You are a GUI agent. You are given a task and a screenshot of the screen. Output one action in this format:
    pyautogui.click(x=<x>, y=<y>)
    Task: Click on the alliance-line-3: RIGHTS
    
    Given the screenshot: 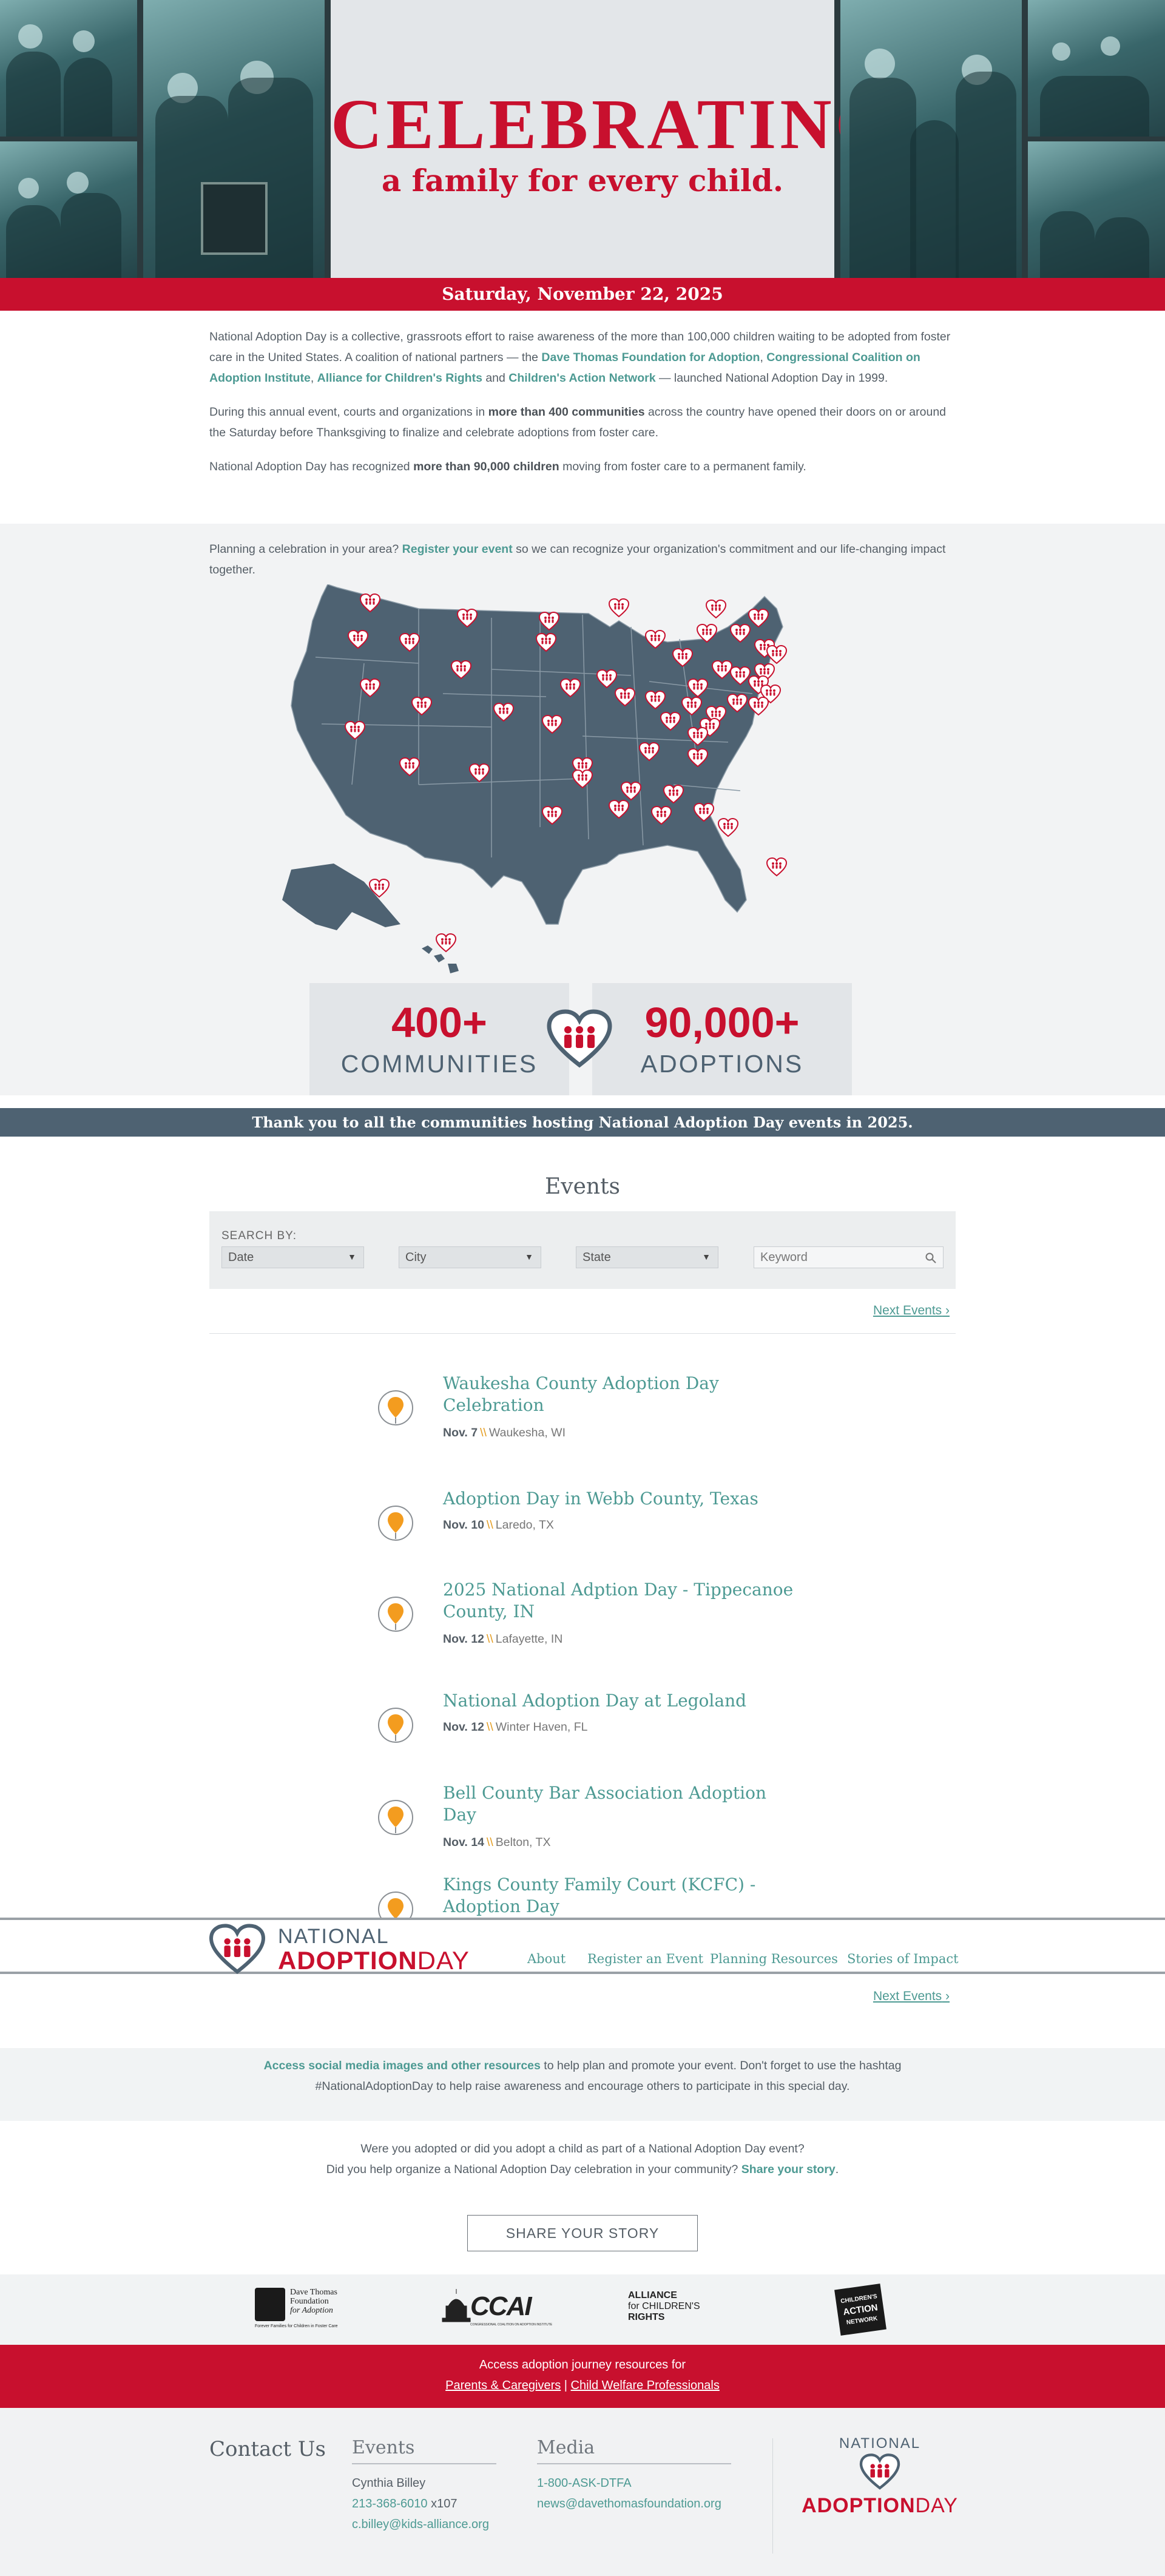 What is the action you would take?
    pyautogui.click(x=647, y=2317)
    